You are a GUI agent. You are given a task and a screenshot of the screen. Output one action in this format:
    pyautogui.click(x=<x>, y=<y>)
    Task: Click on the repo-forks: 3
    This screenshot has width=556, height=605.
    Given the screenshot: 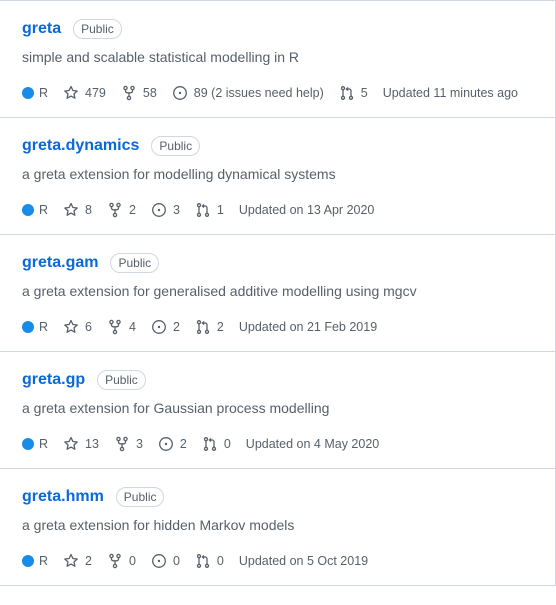 What is the action you would take?
    pyautogui.click(x=128, y=444)
    